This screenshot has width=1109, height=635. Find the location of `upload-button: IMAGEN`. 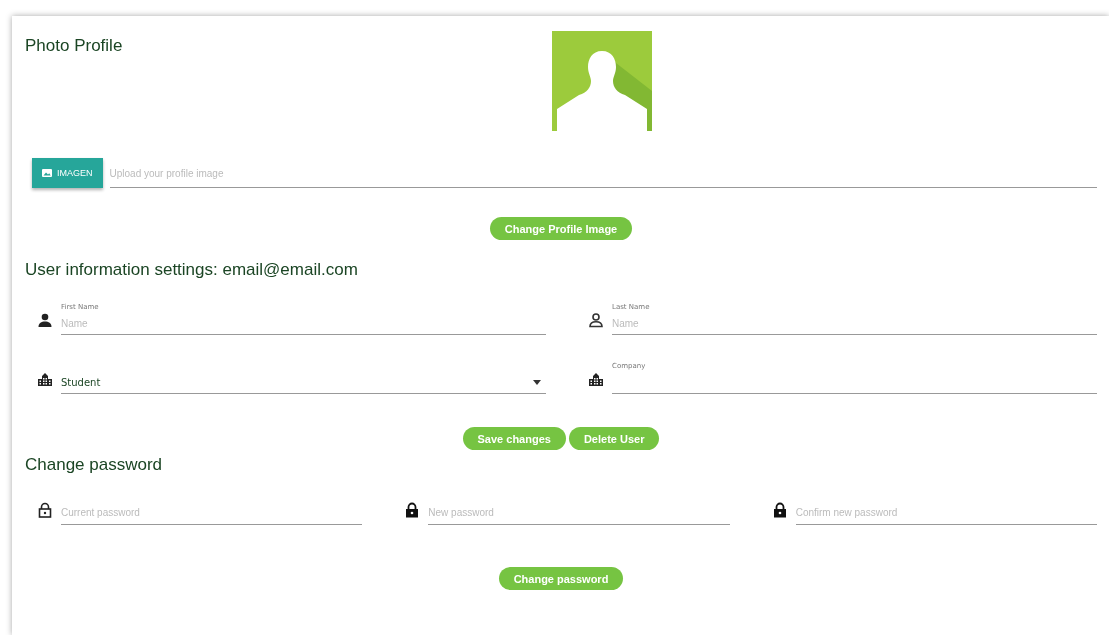

upload-button: IMAGEN is located at coordinates (67, 173).